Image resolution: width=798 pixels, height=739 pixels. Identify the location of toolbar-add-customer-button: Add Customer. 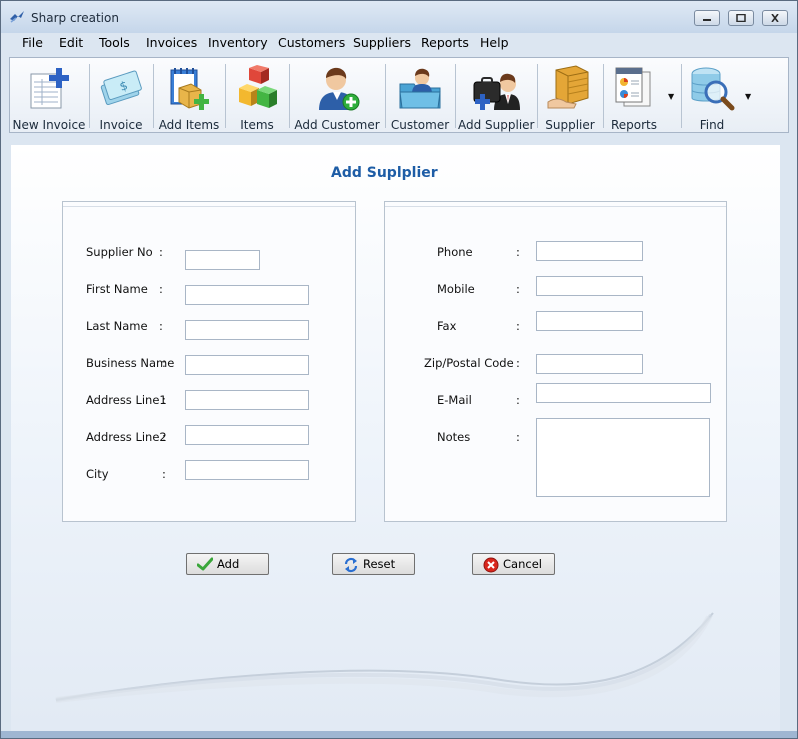
(337, 95).